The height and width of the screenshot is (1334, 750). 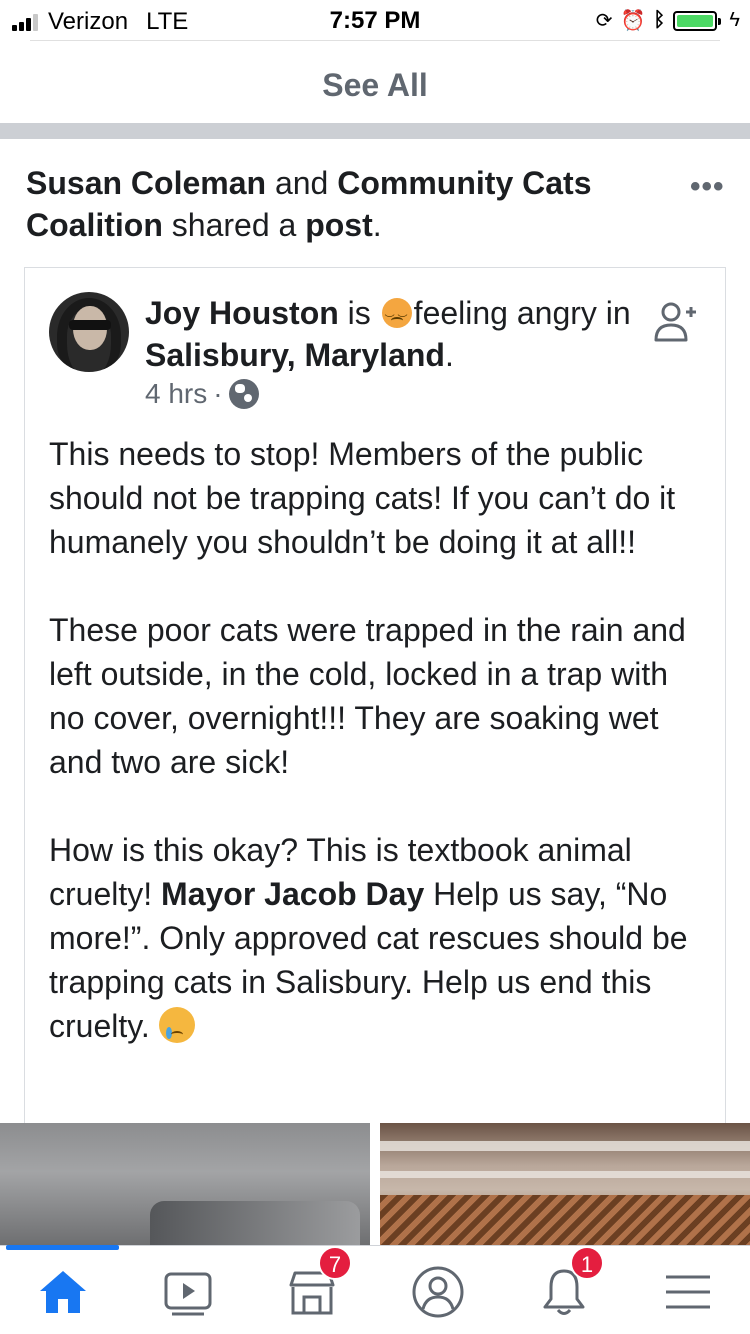 What do you see at coordinates (176, 1025) in the screenshot?
I see `crying-face-icon` at bounding box center [176, 1025].